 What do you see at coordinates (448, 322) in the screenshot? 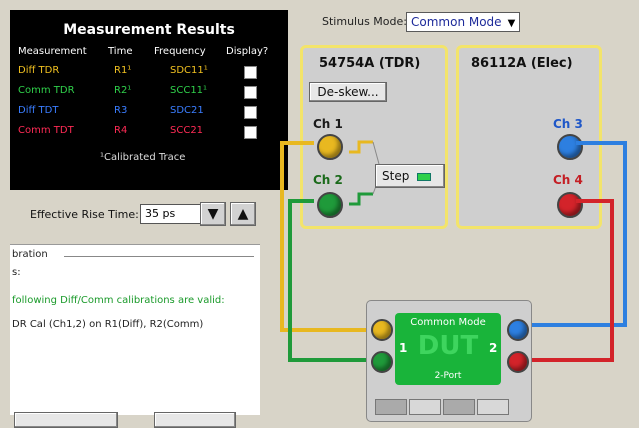
I see `dut-mode-title: Common Mode` at bounding box center [448, 322].